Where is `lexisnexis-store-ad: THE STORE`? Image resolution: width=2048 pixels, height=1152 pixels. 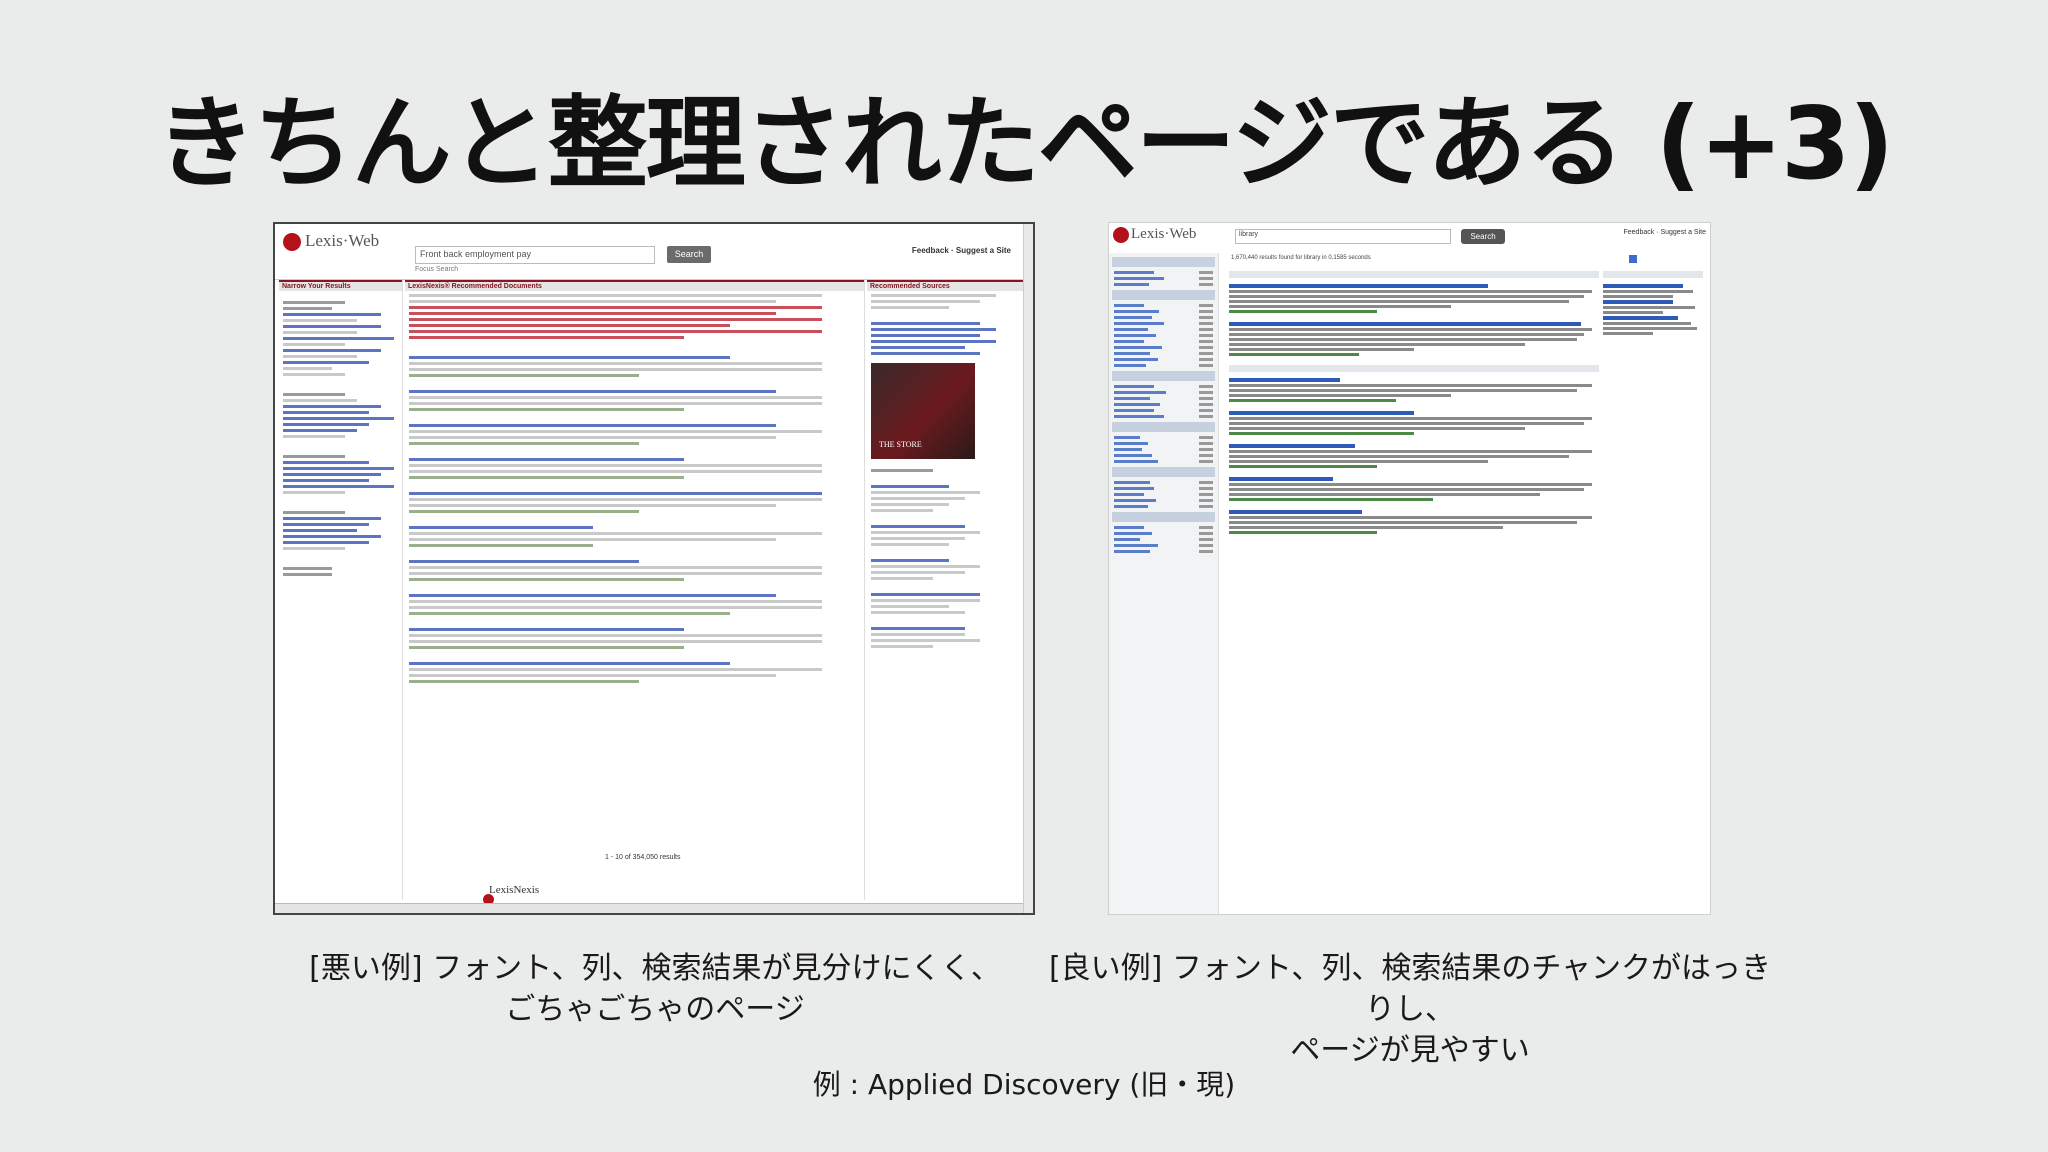 lexisnexis-store-ad: THE STORE is located at coordinates (923, 411).